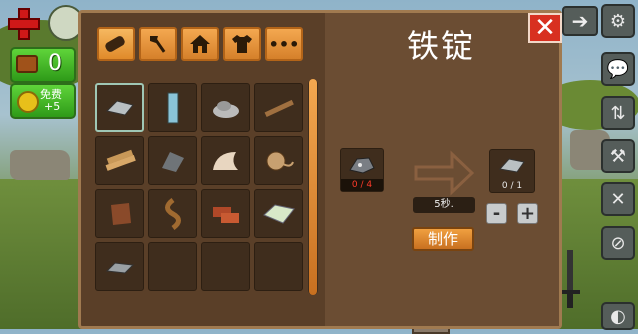 The image size is (638, 334). What do you see at coordinates (444, 173) in the screenshot?
I see `arrow-right-icon` at bounding box center [444, 173].